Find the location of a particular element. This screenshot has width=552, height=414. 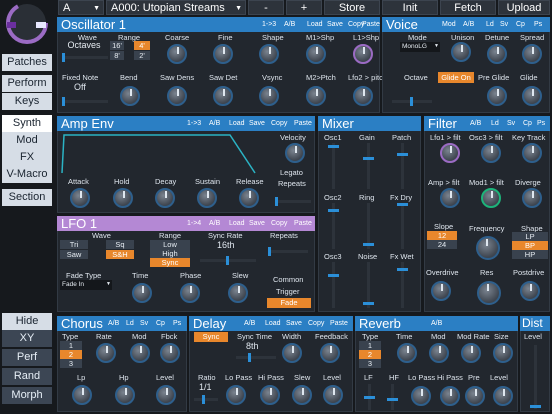

reverb-type-3: 3 is located at coordinates (370, 363).